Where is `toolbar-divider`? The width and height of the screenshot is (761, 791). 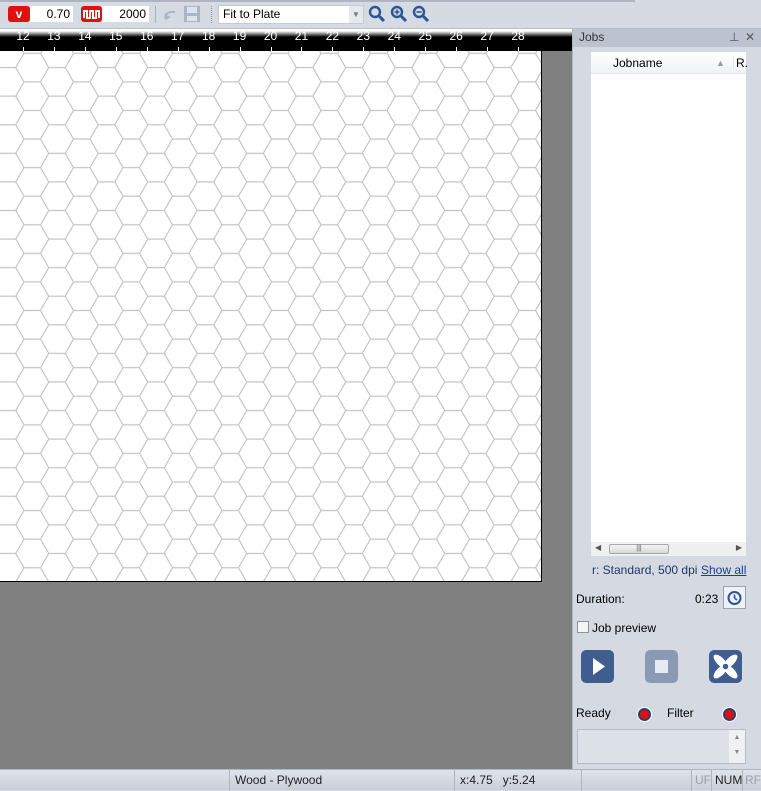
toolbar-divider is located at coordinates (317, 1).